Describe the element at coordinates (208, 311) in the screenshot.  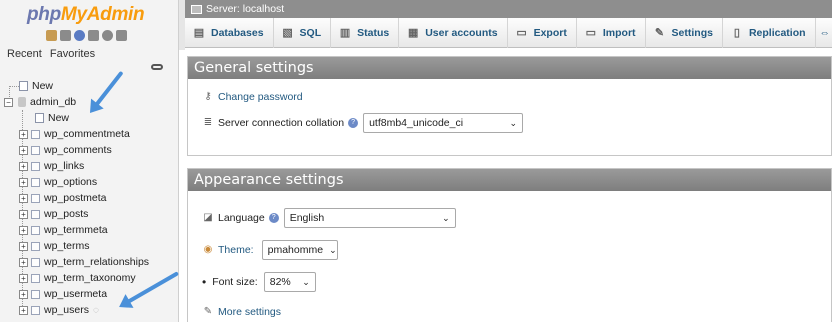
I see `wrench-icon: ✎` at that location.